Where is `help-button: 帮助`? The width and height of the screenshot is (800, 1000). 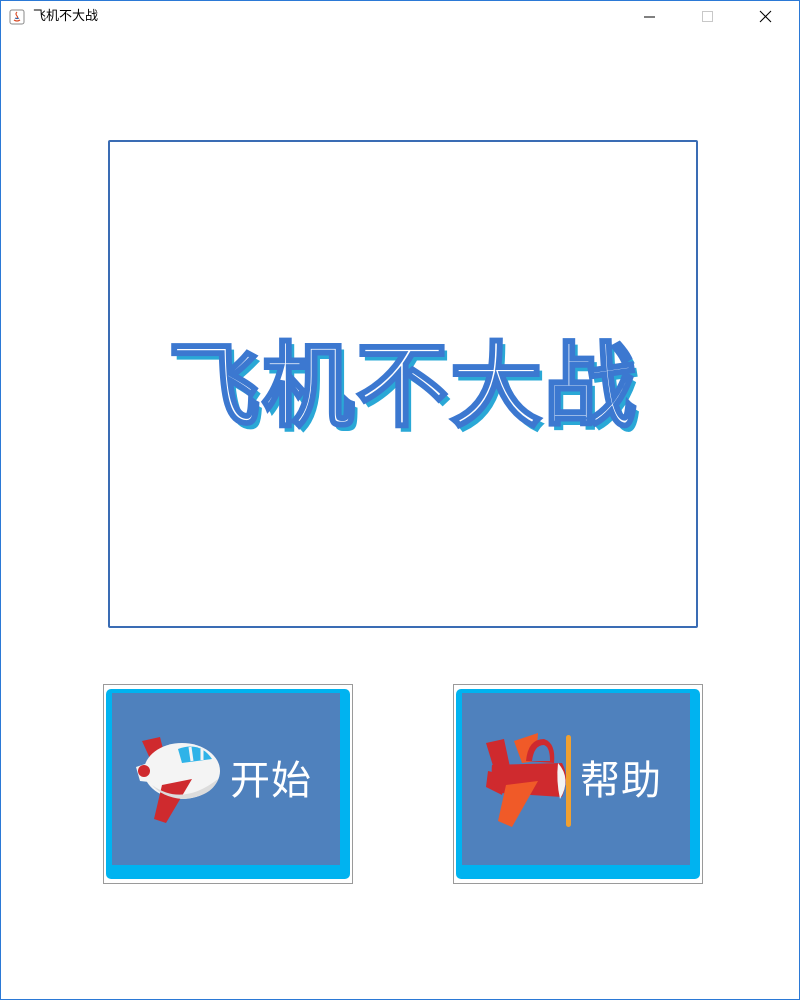 help-button: 帮助 is located at coordinates (578, 784).